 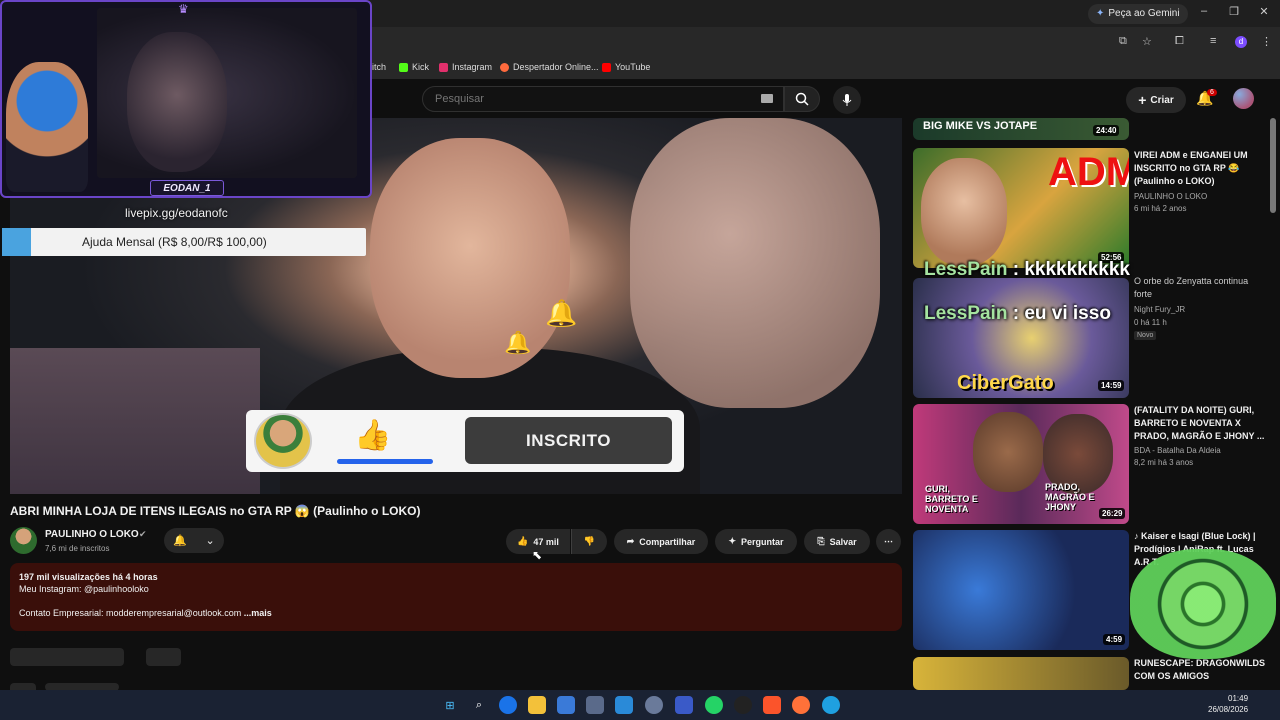 What do you see at coordinates (143, 534) in the screenshot?
I see `verified-check-icon: ✔` at bounding box center [143, 534].